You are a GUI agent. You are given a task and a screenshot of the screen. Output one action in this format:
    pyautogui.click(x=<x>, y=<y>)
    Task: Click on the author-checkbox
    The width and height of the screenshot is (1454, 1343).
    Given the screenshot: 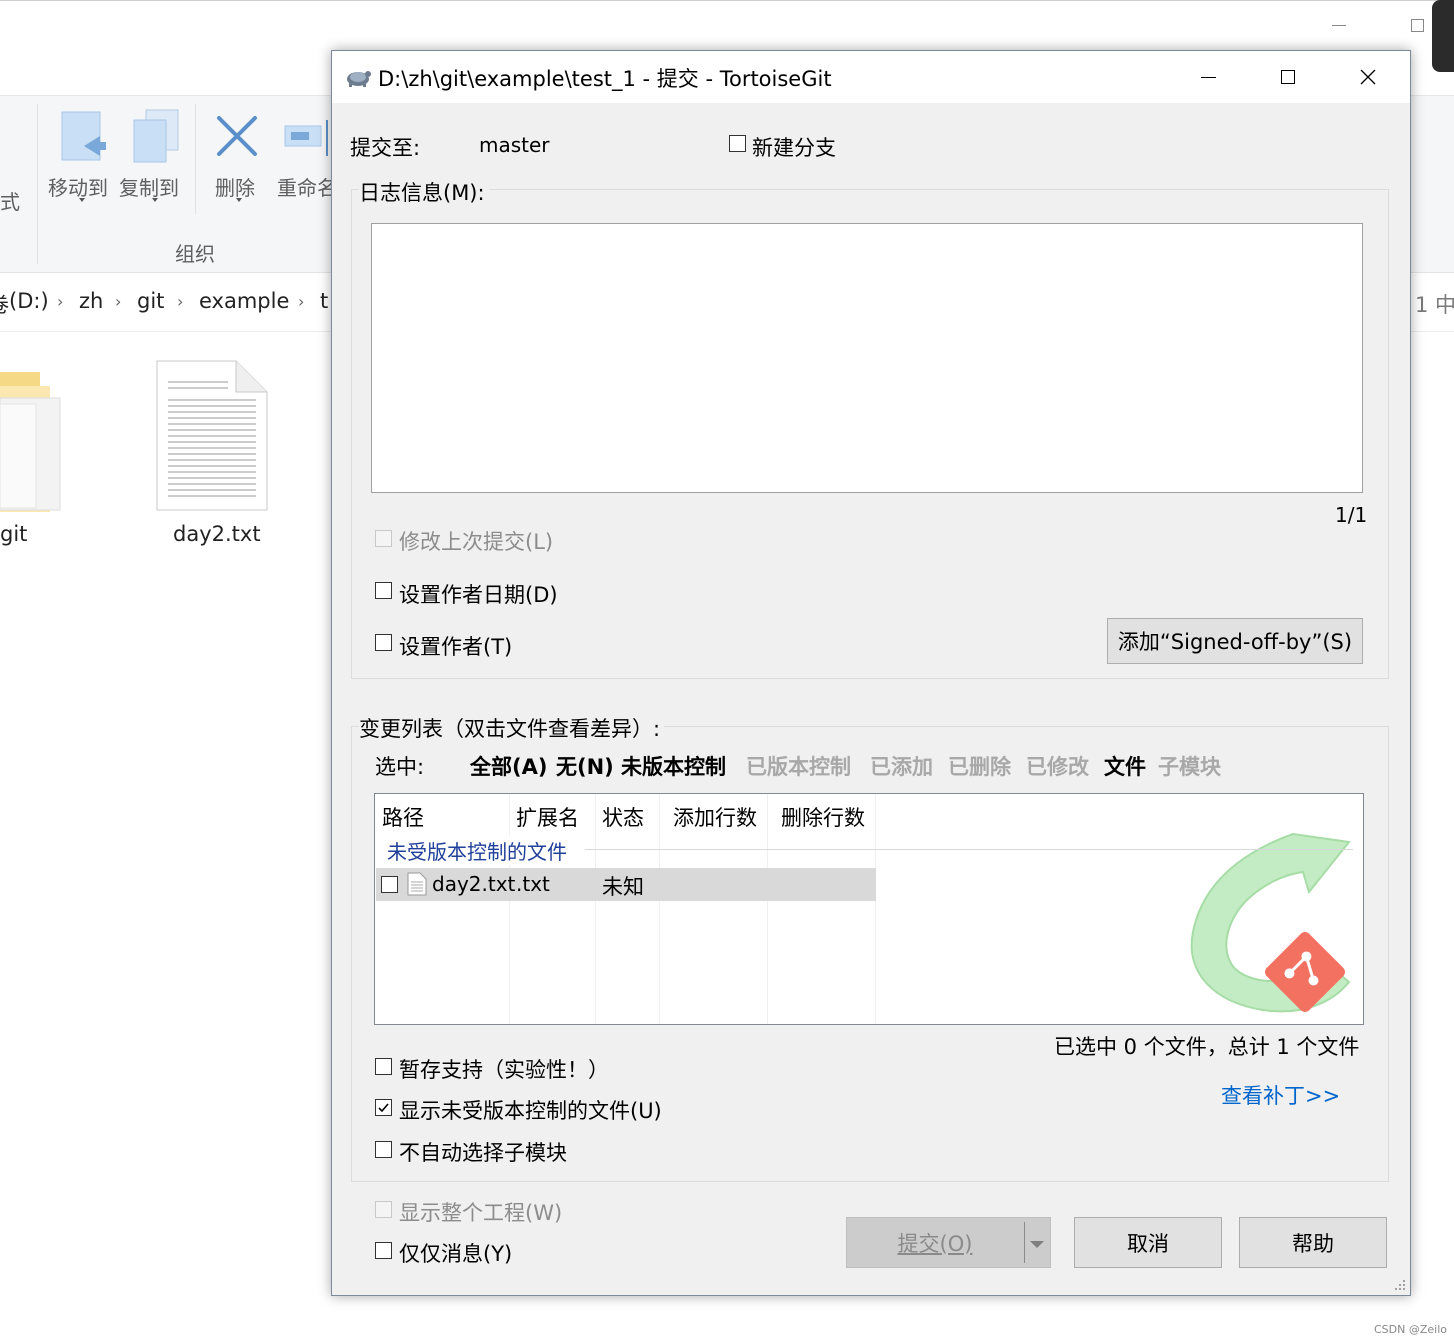 What is the action you would take?
    pyautogui.click(x=383, y=642)
    